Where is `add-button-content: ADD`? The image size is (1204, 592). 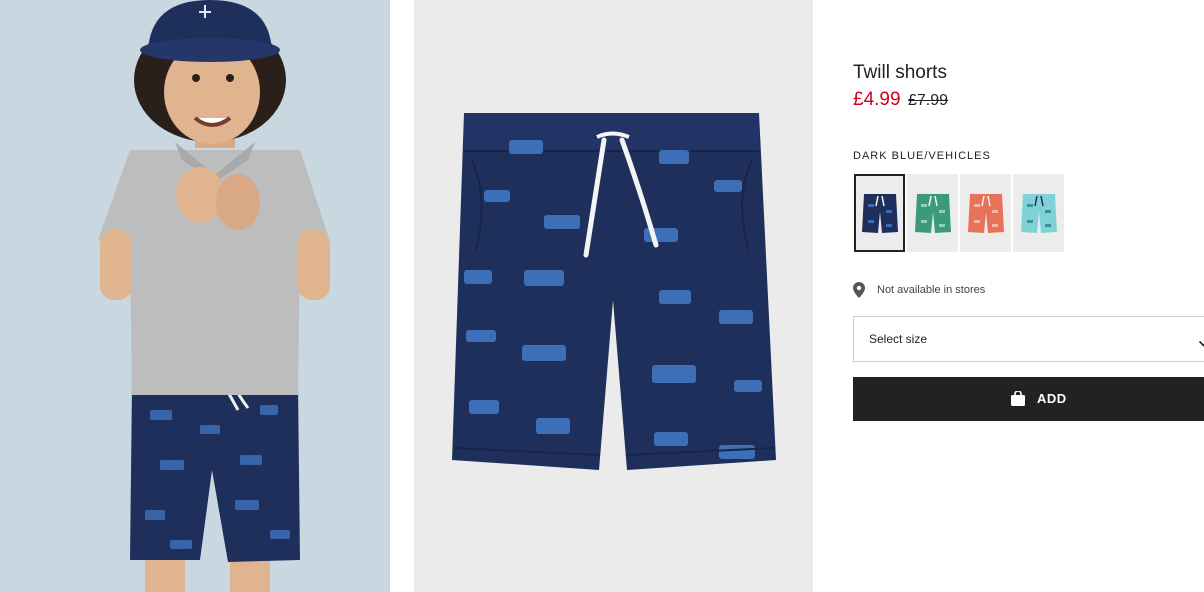
add-button-content: ADD is located at coordinates (1039, 398).